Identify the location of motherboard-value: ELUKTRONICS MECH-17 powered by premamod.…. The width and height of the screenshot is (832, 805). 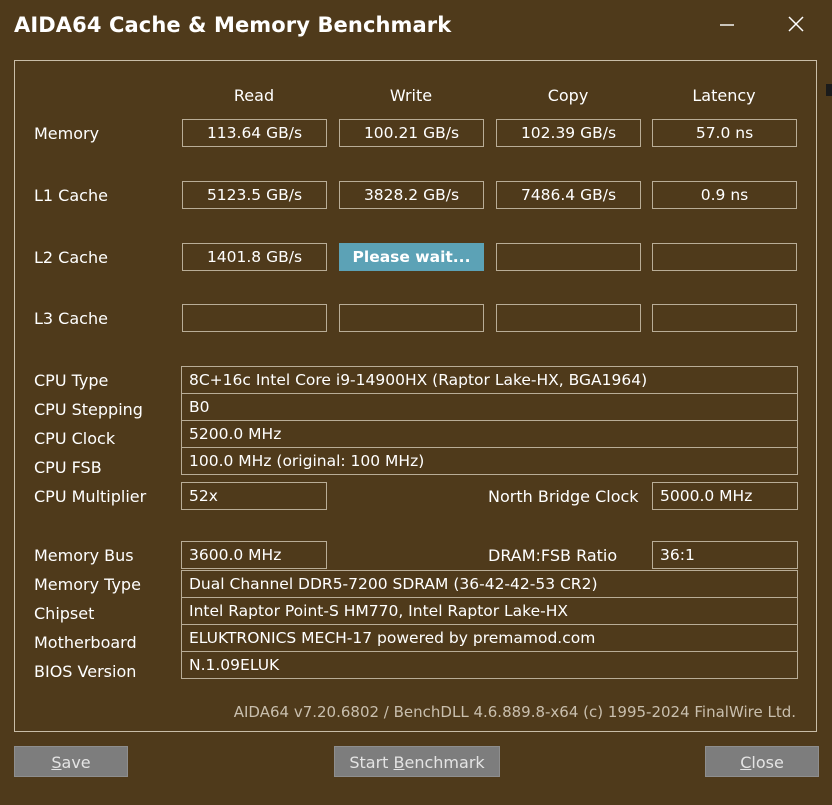
(489, 638).